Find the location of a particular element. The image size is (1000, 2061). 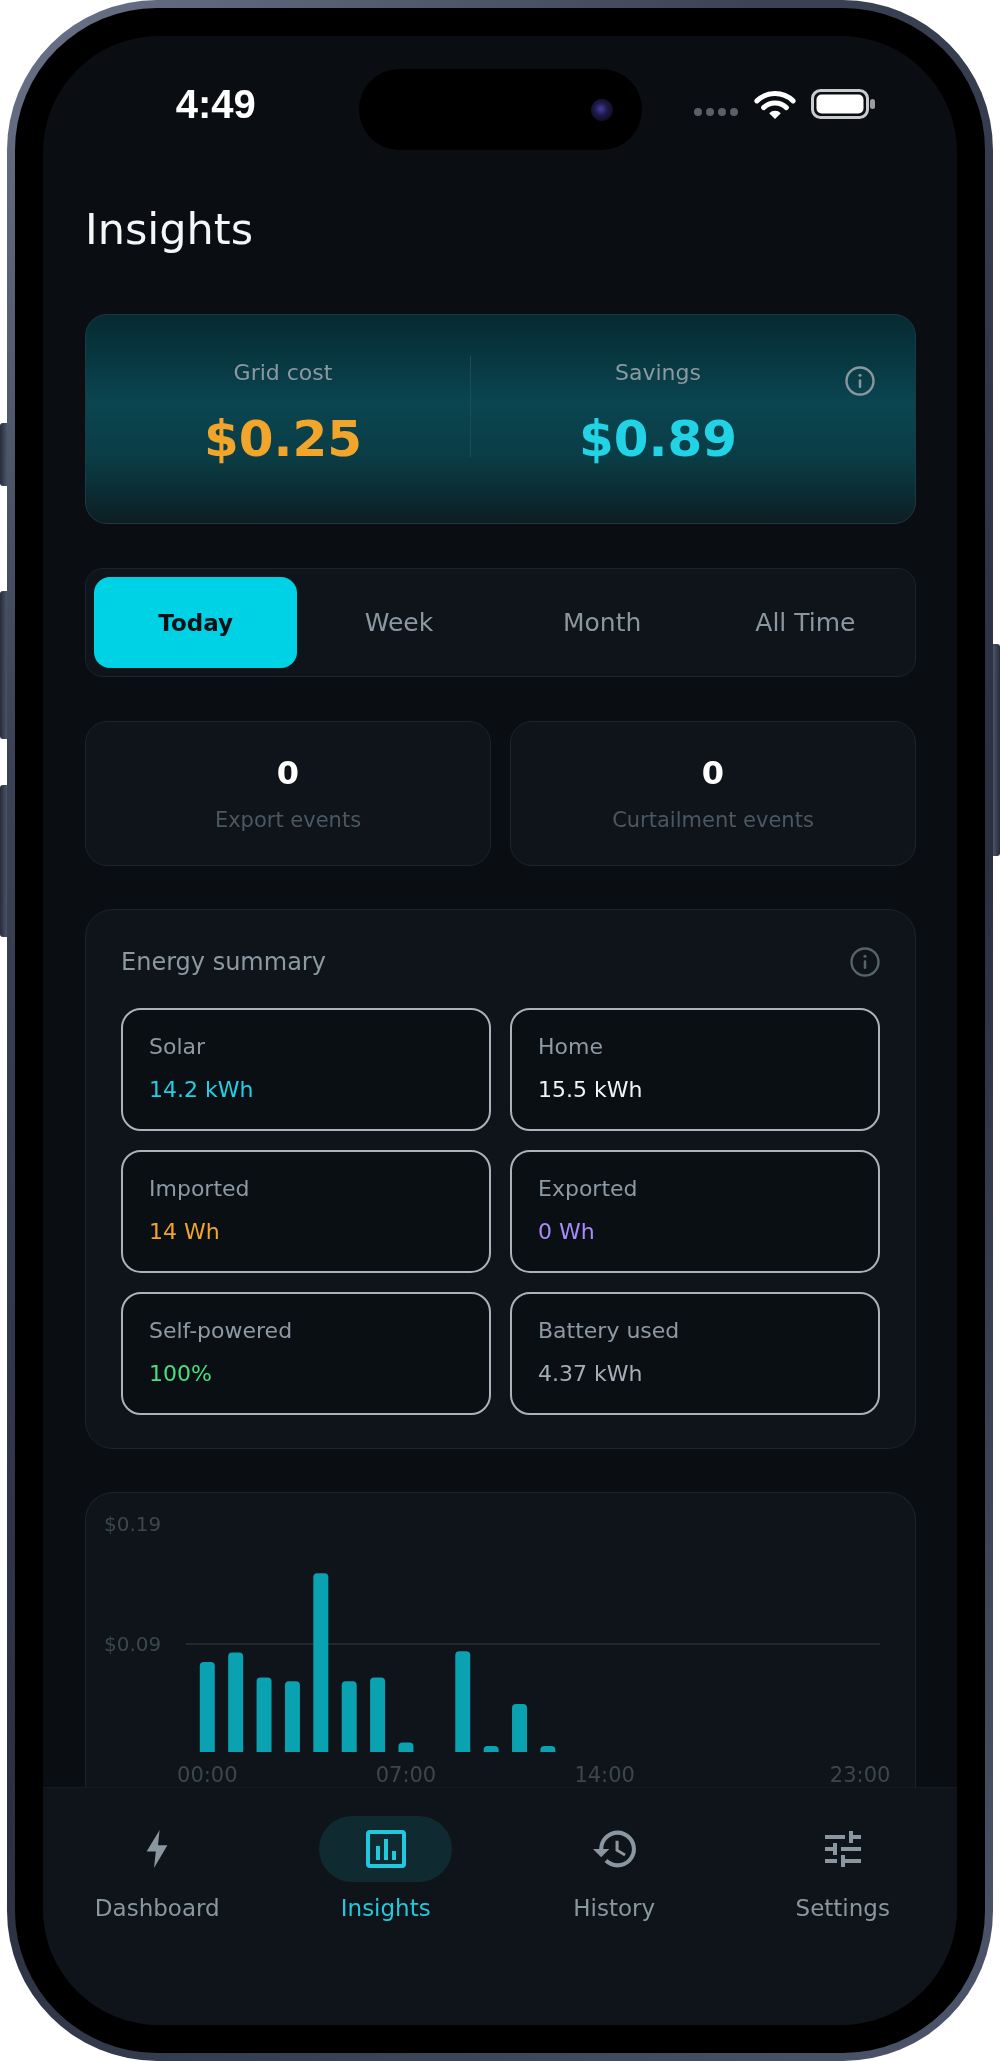

metric-value: 14 Wh is located at coordinates (184, 1232).